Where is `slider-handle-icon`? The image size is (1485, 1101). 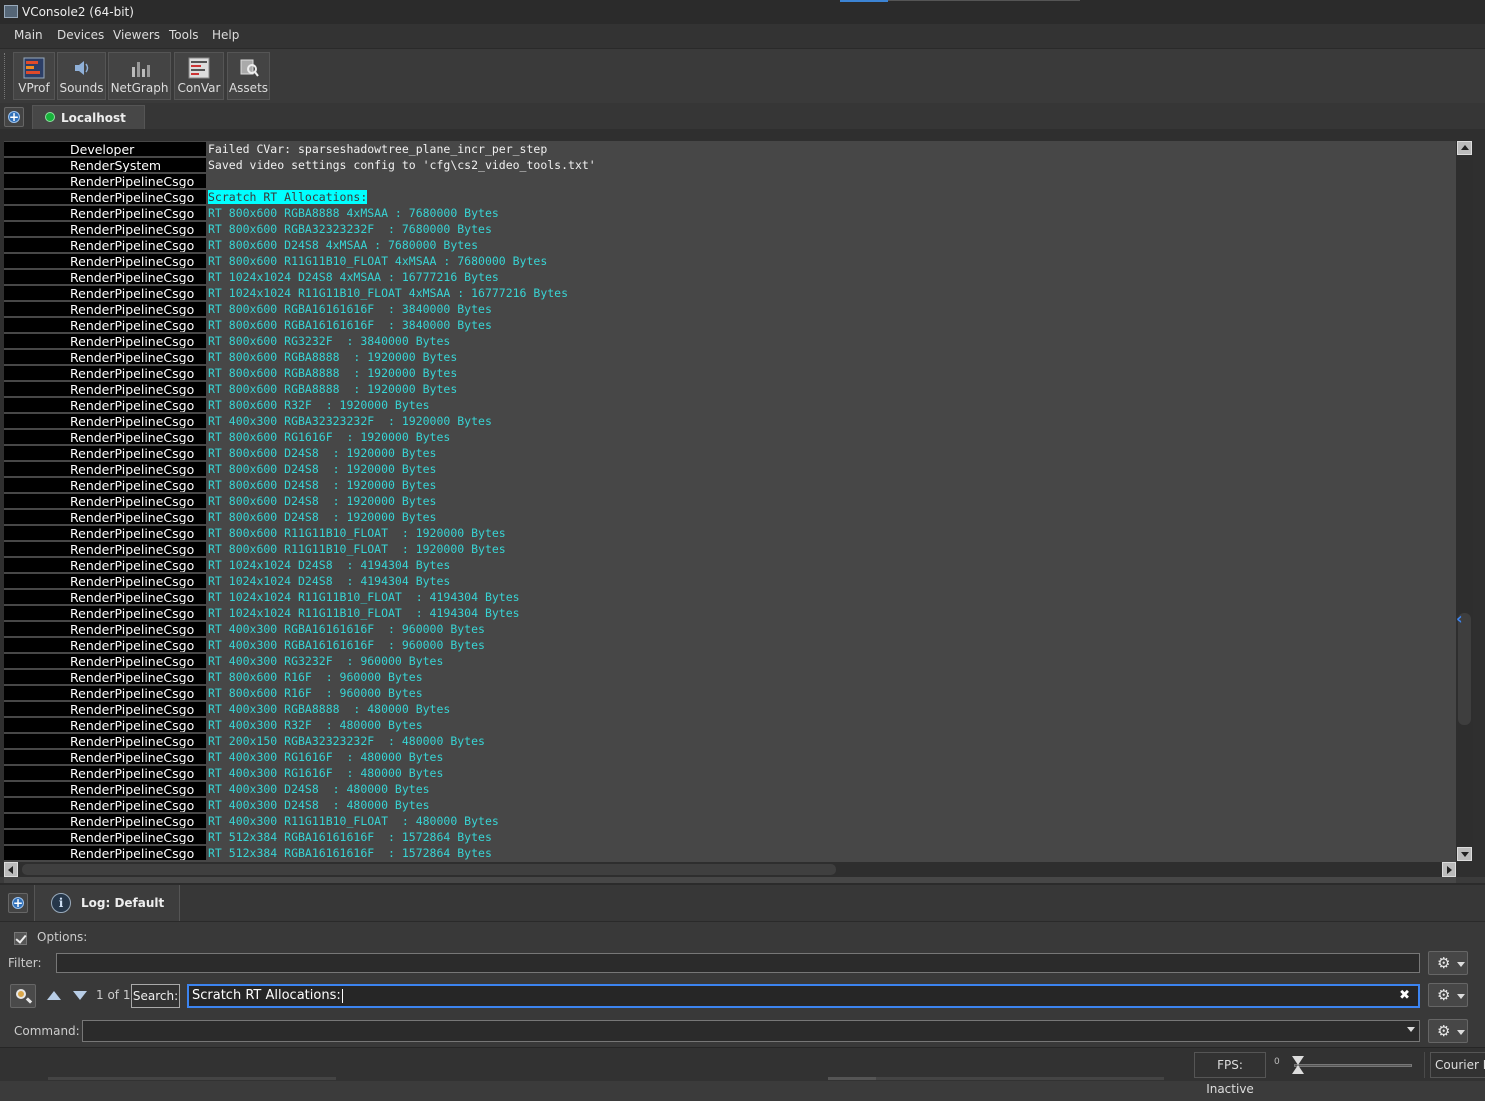 slider-handle-icon is located at coordinates (1298, 1065).